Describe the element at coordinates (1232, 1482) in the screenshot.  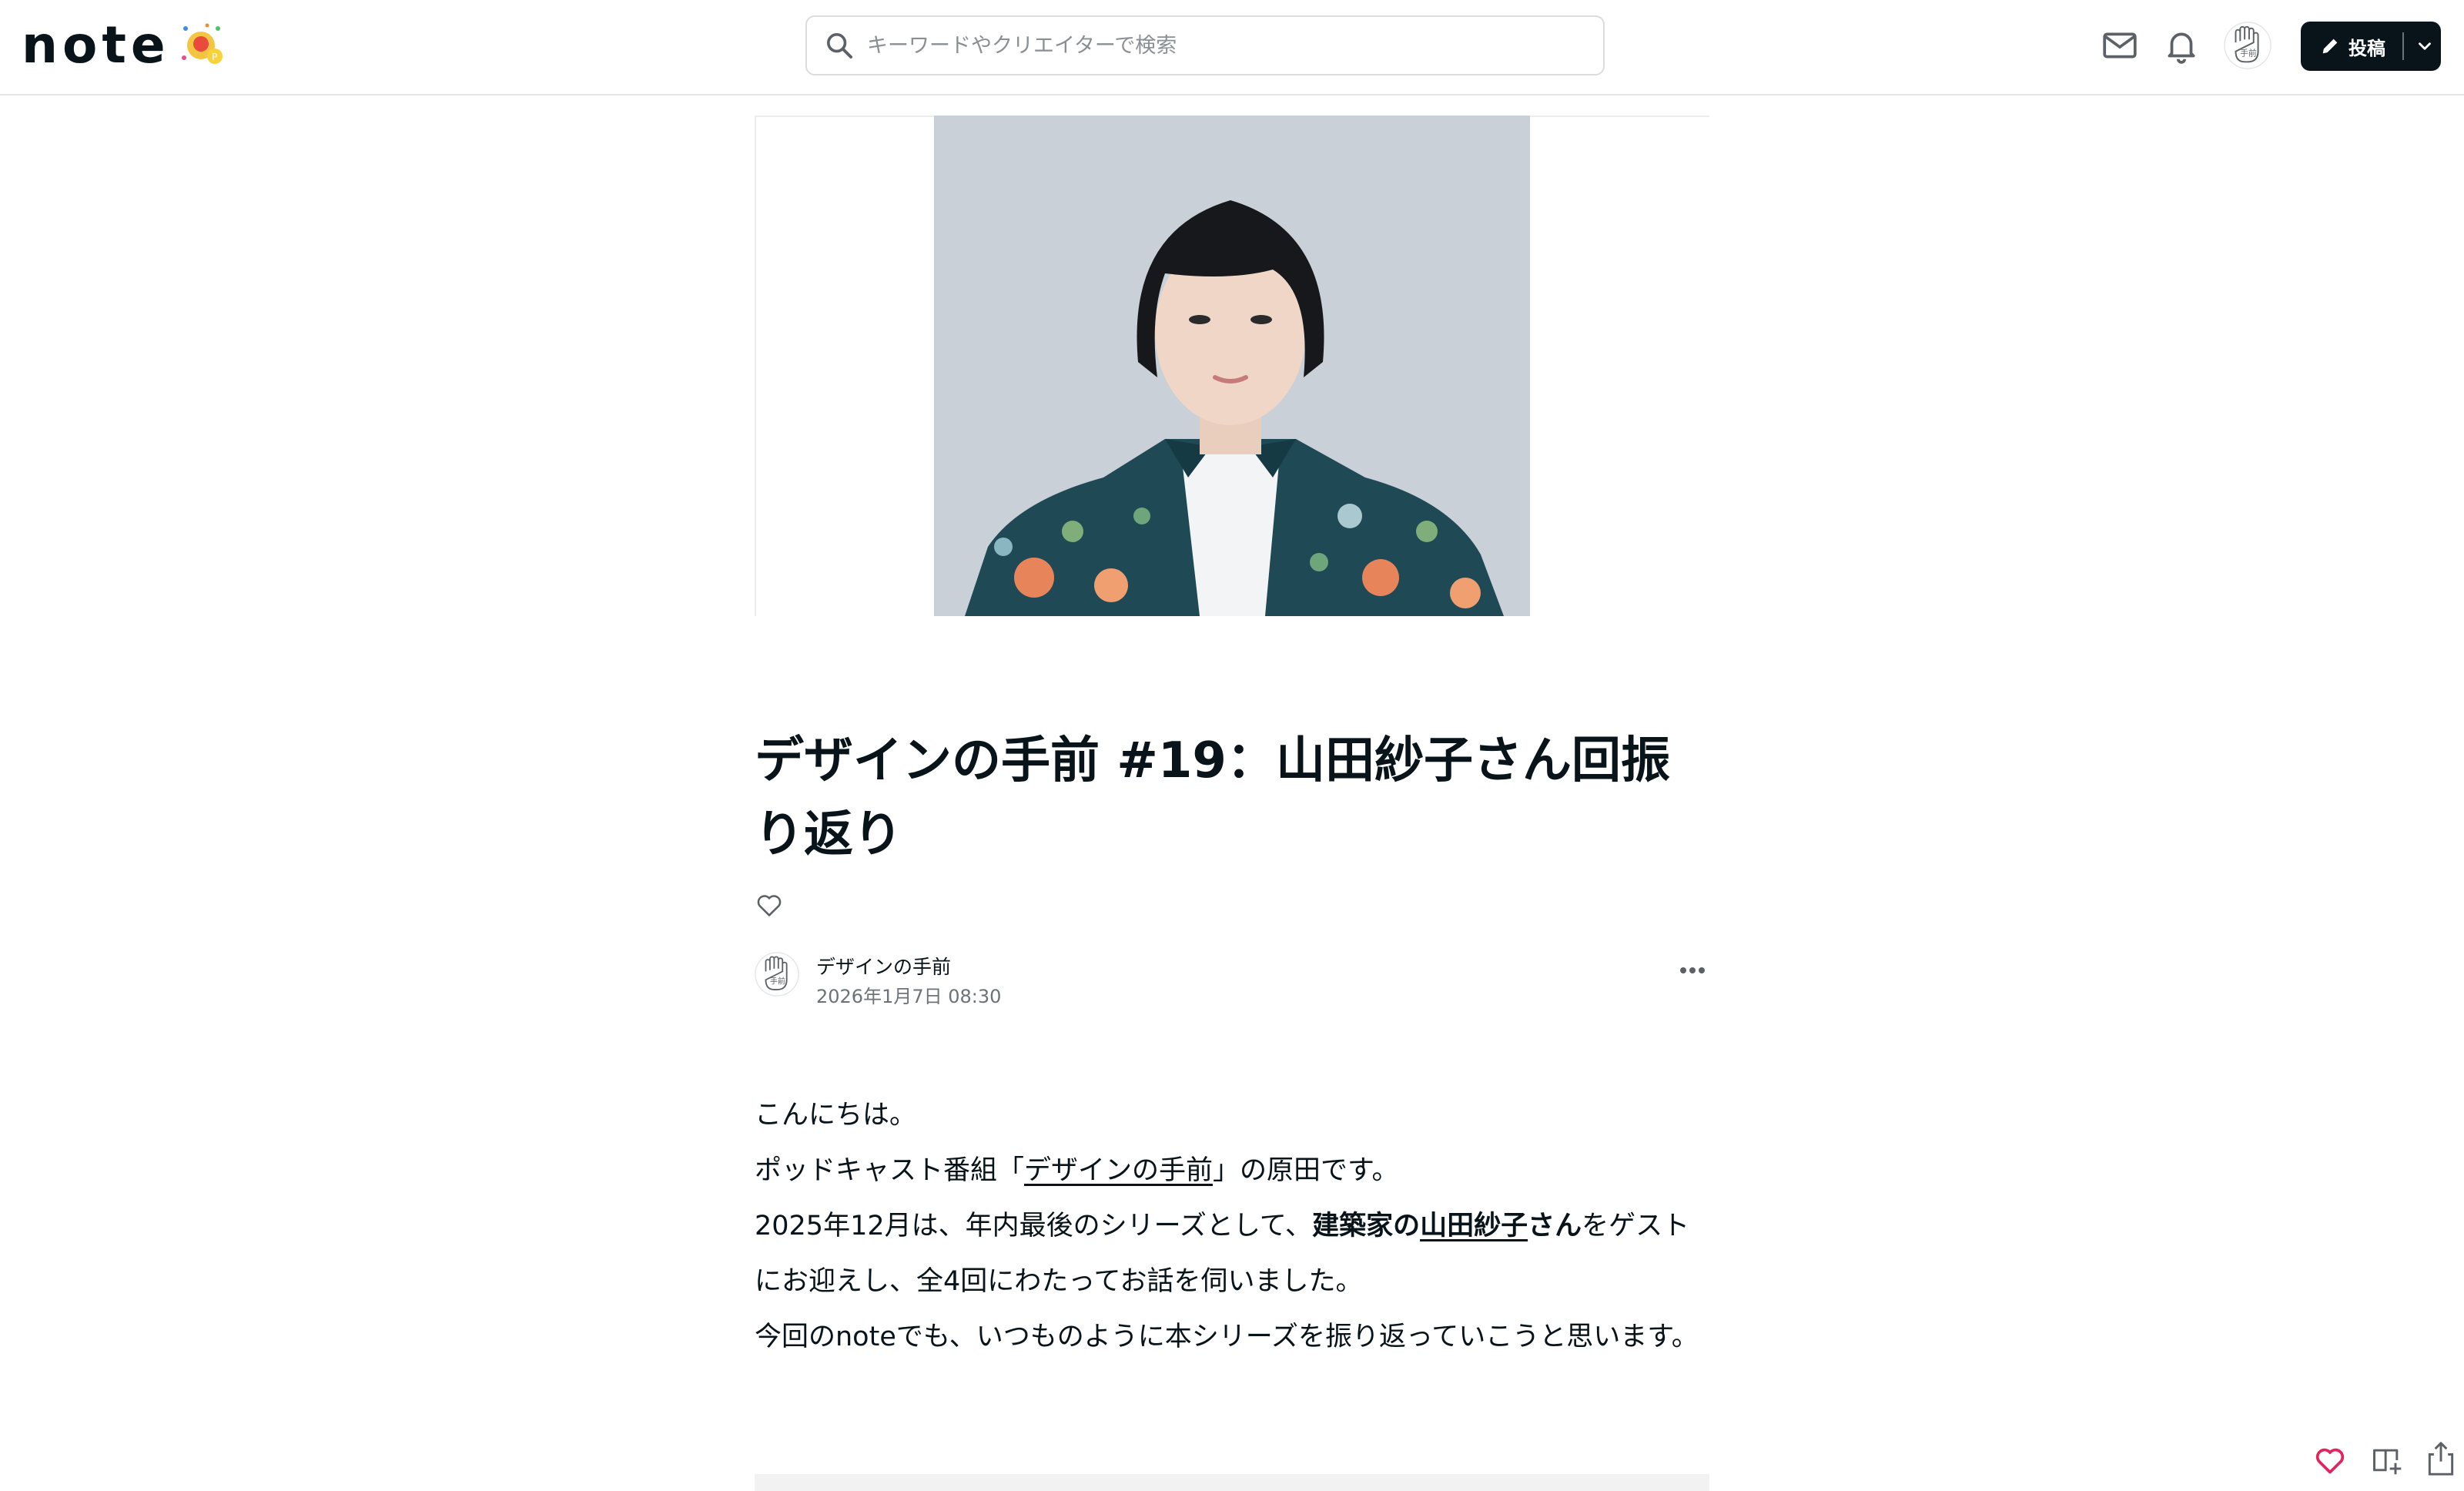
I see `embed-card-top` at that location.